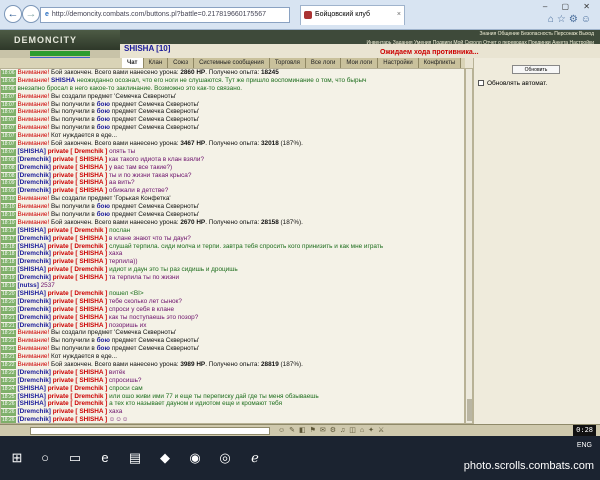  Describe the element at coordinates (360, 63) in the screenshot. I see `tab-6: Мои логи` at that location.